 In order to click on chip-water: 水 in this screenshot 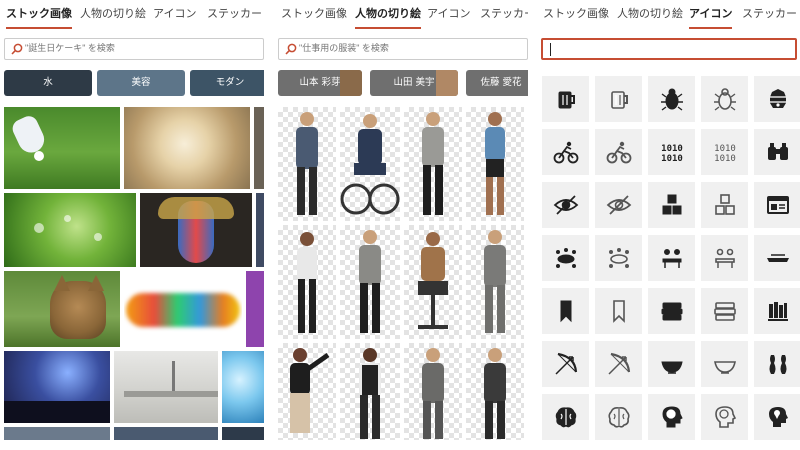, I will do `click(48, 83)`.